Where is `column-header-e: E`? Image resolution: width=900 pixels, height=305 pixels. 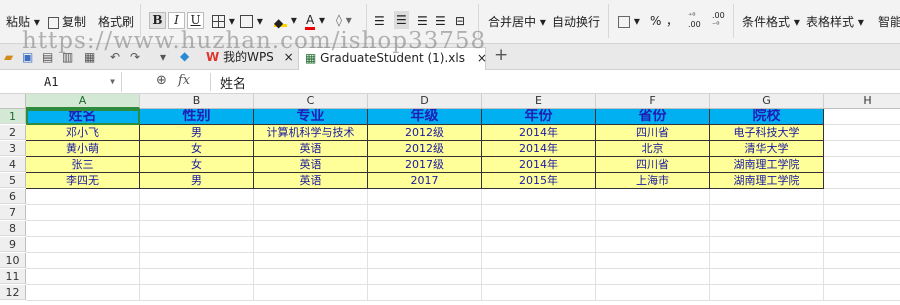
column-header-e: E is located at coordinates (539, 101).